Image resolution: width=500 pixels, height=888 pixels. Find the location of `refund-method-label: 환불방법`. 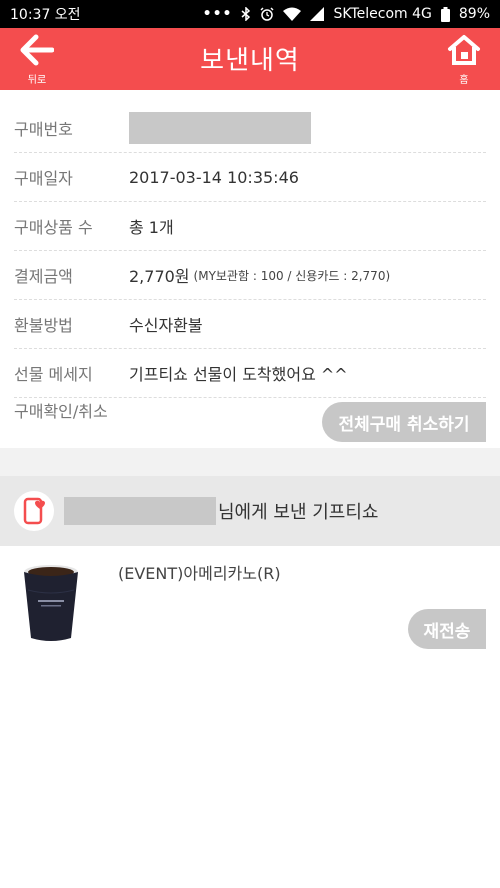

refund-method-label: 환불방법 is located at coordinates (43, 325).